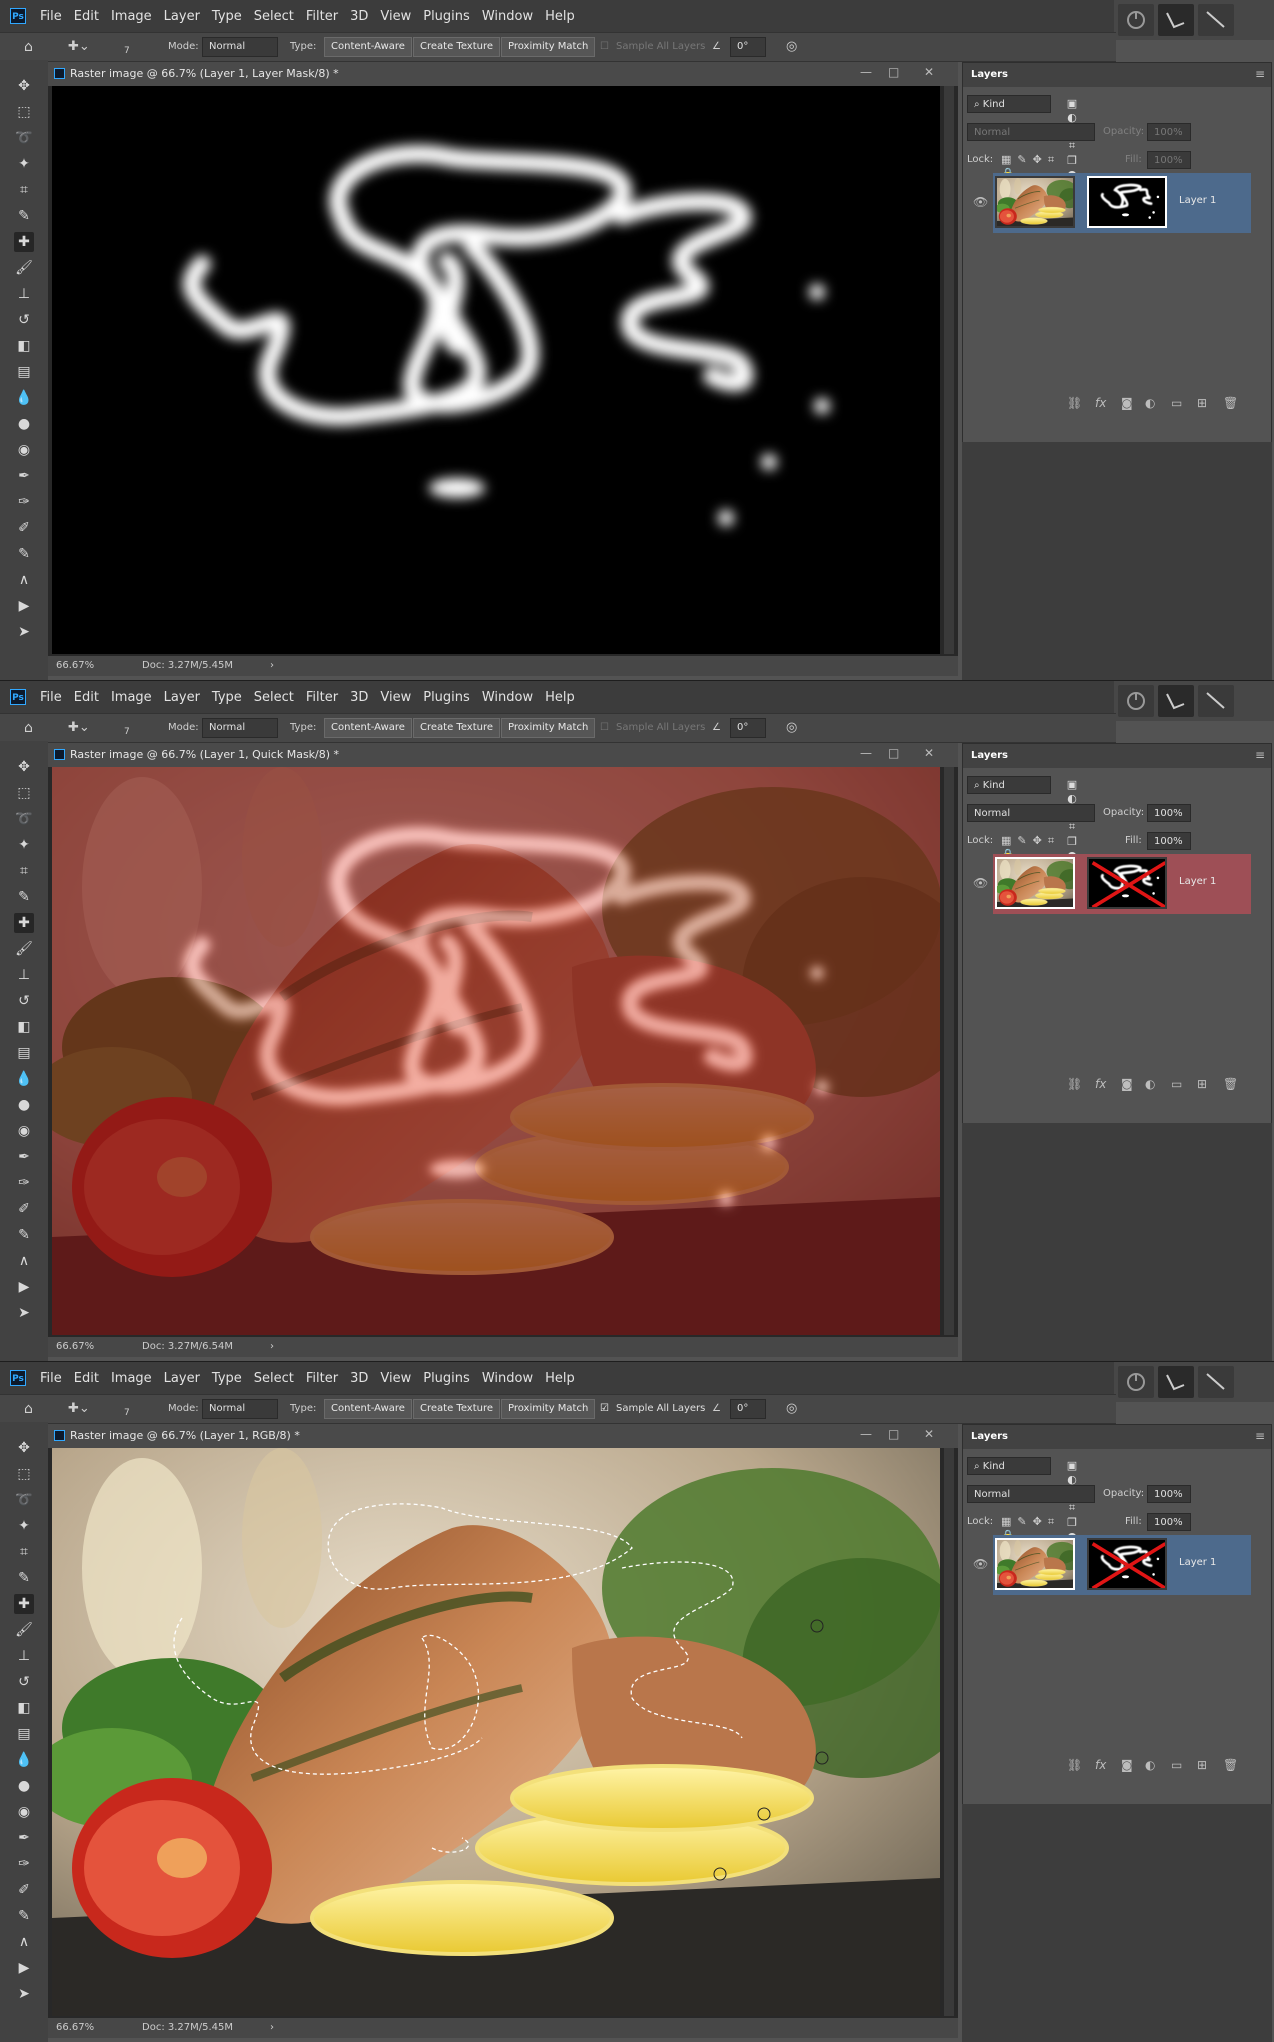 This screenshot has height=2042, width=1274. Describe the element at coordinates (24, 112) in the screenshot. I see `marquee-tool-icon: ⬚` at that location.